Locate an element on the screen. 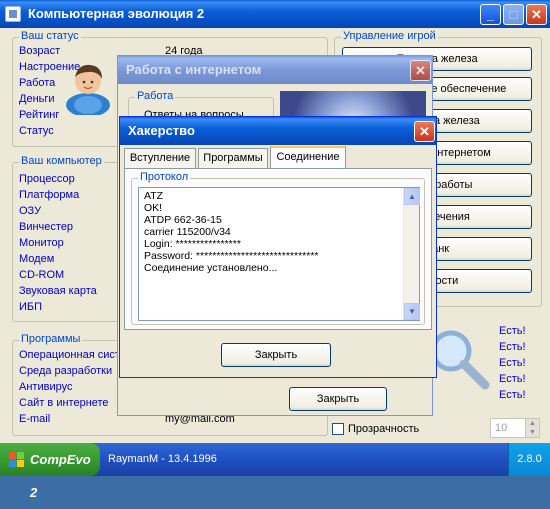 The height and width of the screenshot is (509, 550). status-label-rating: Рейтинг is located at coordinates (39, 115).